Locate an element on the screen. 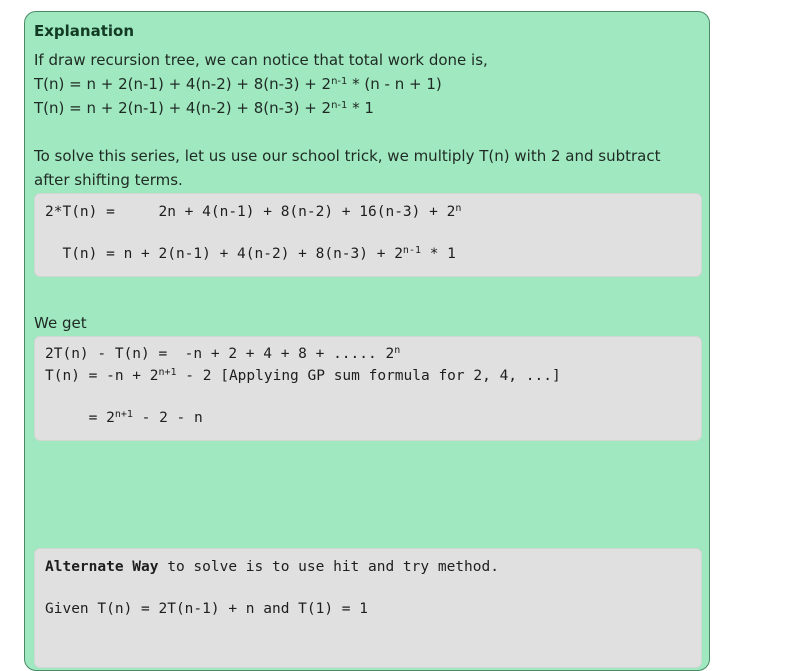 The width and height of the screenshot is (786, 671). explanation-title: Explanation is located at coordinates (84, 31).